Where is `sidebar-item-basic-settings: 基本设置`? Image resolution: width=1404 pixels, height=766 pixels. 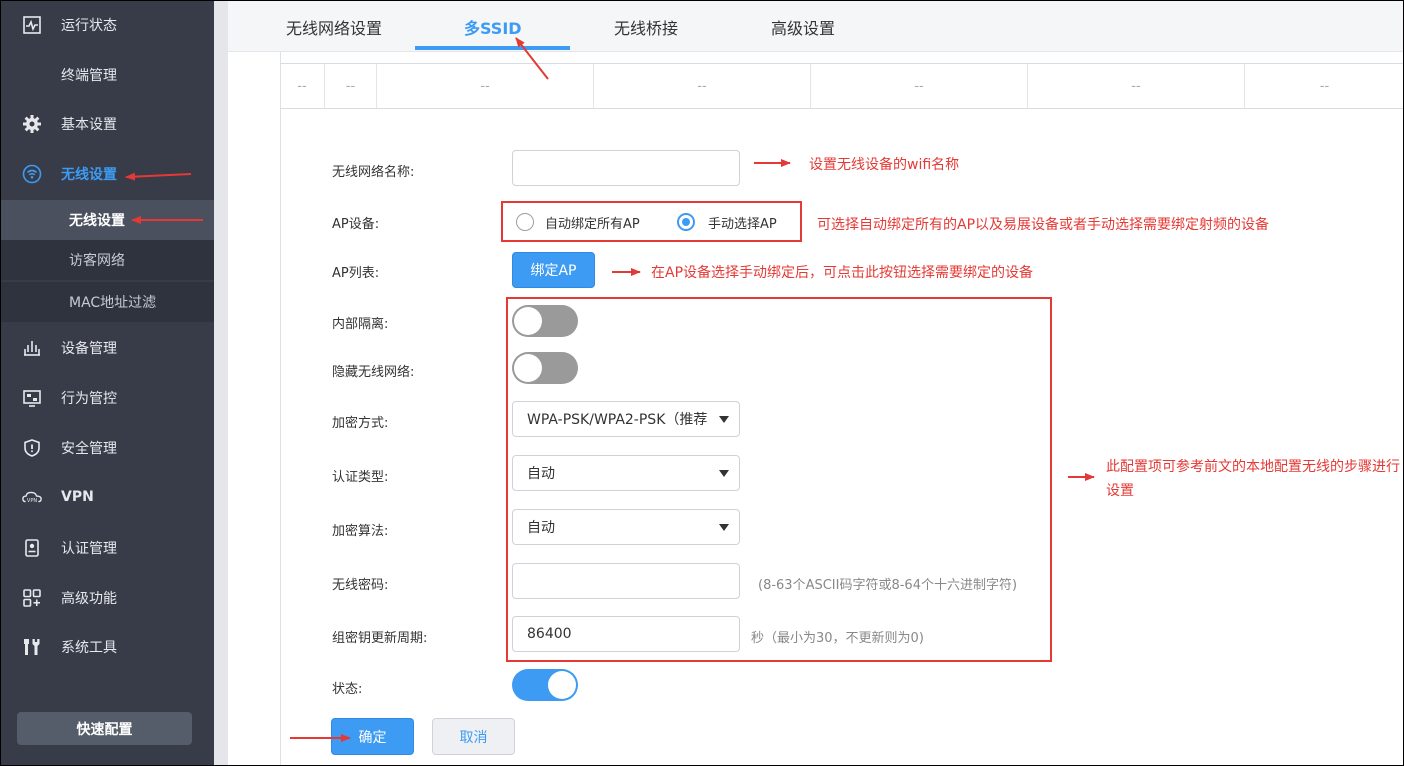
sidebar-item-basic-settings: 基本设置 is located at coordinates (107, 124).